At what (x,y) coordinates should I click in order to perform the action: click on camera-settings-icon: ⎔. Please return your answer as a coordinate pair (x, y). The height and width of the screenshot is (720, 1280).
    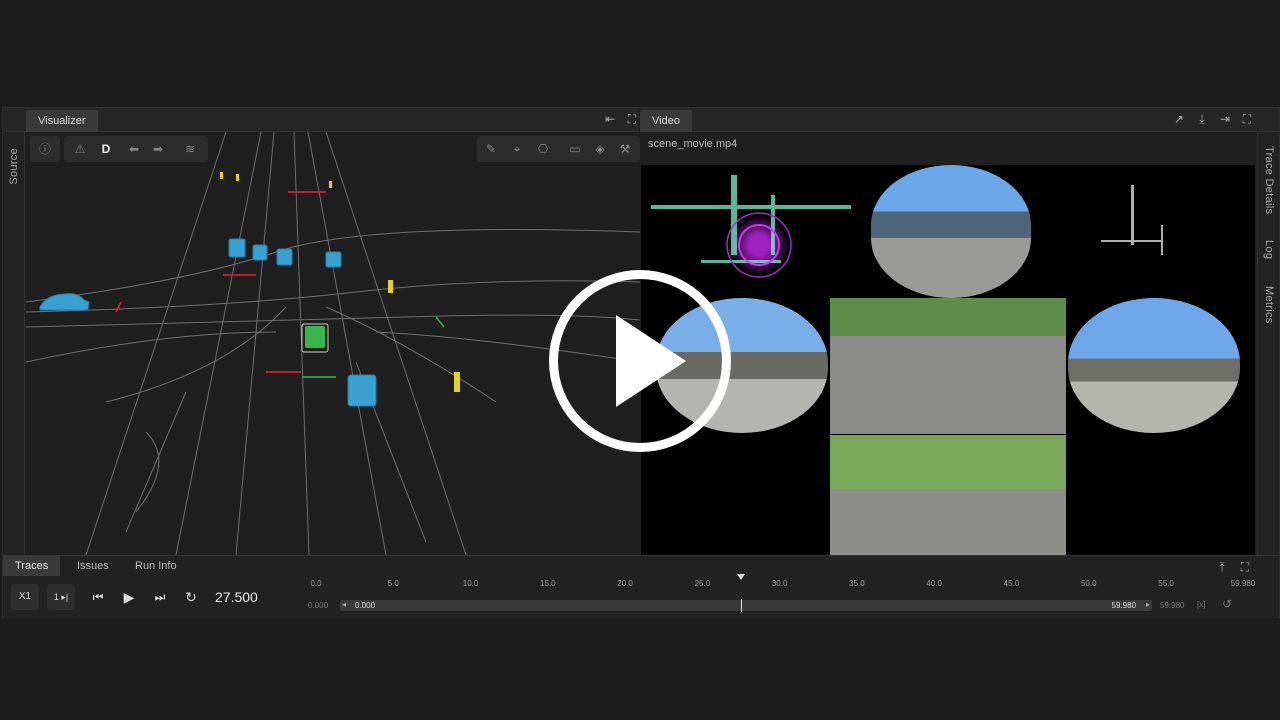
    Looking at the image, I should click on (543, 149).